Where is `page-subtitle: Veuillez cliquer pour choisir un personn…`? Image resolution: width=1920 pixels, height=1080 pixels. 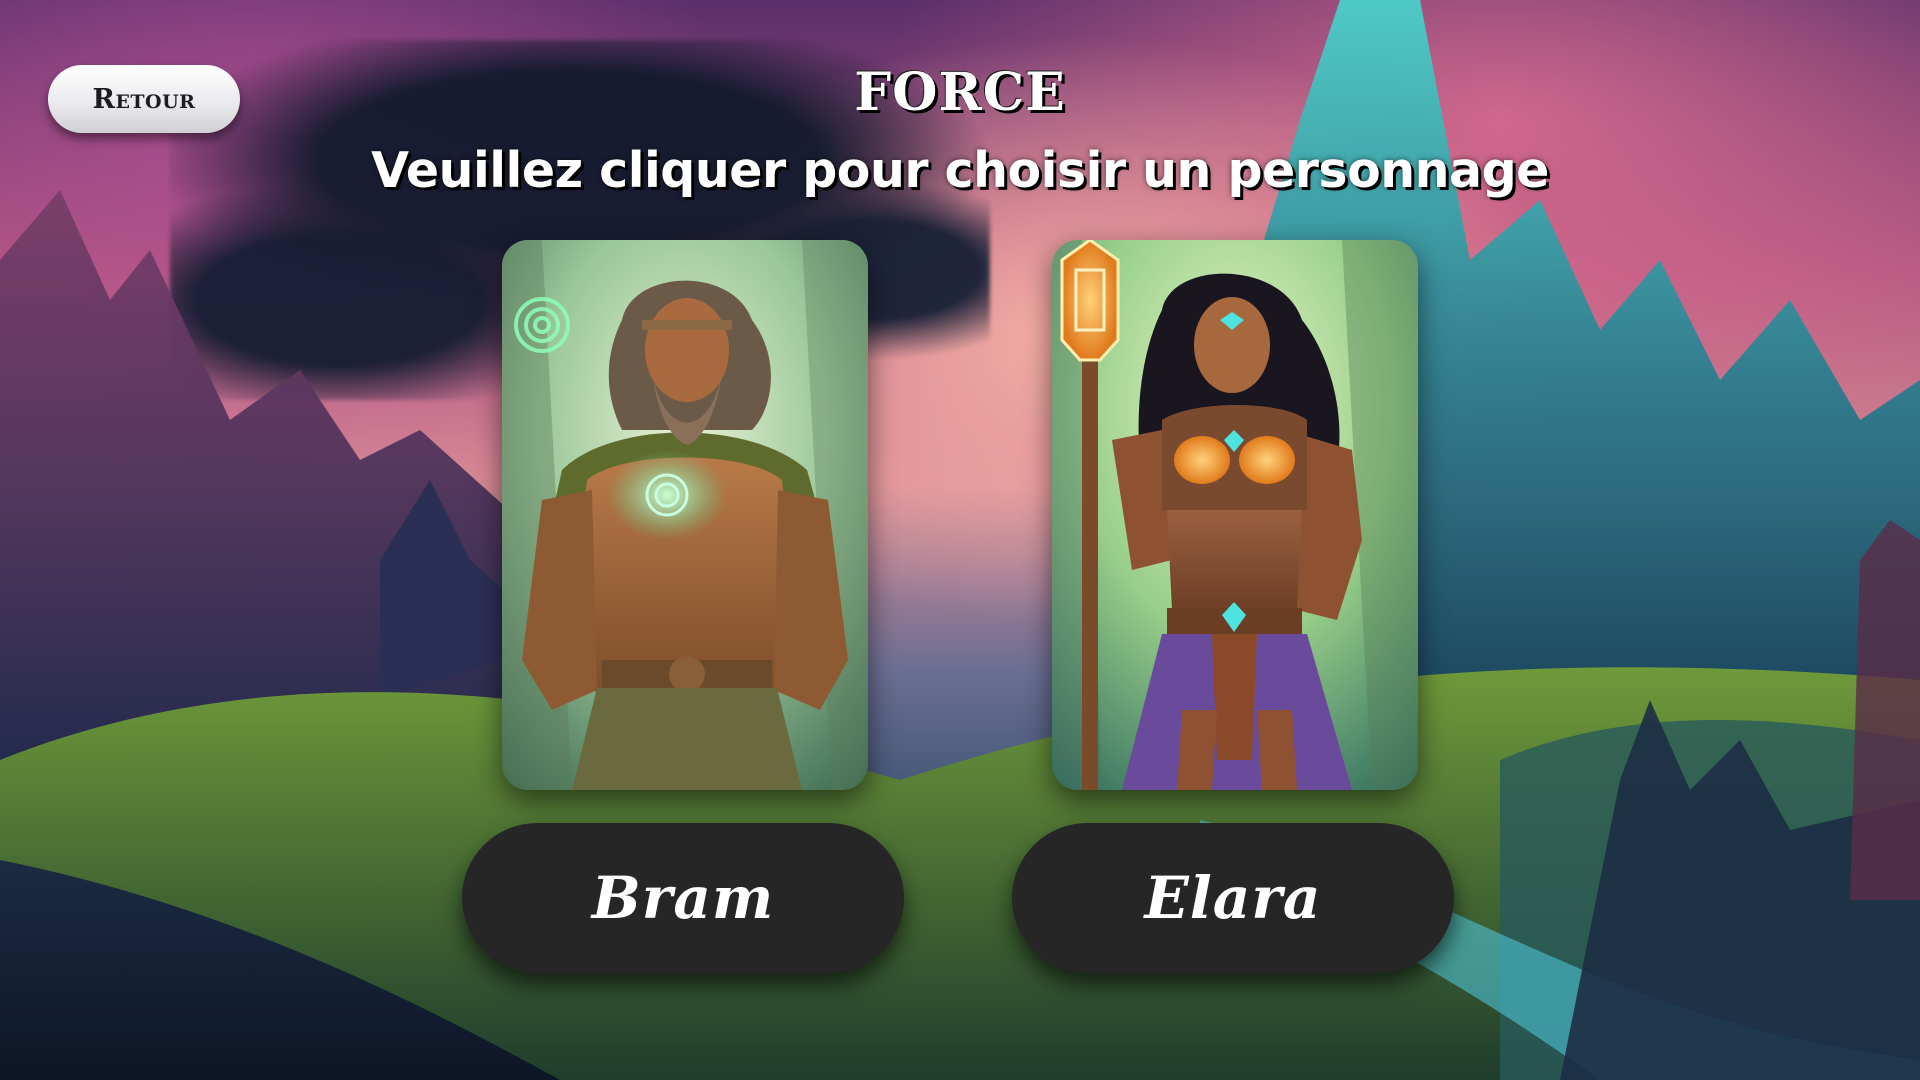
page-subtitle: Veuillez cliquer pour choisir un personn… is located at coordinates (960, 170).